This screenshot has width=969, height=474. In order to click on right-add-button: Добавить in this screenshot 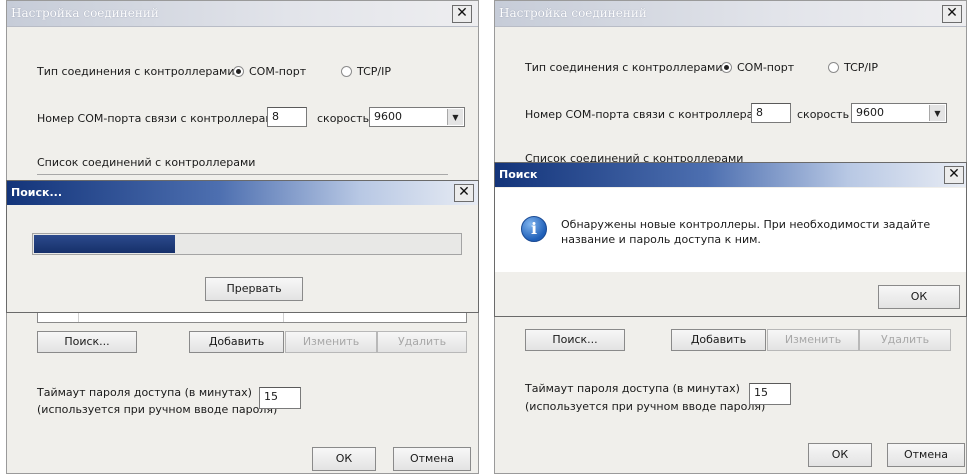, I will do `click(718, 340)`.